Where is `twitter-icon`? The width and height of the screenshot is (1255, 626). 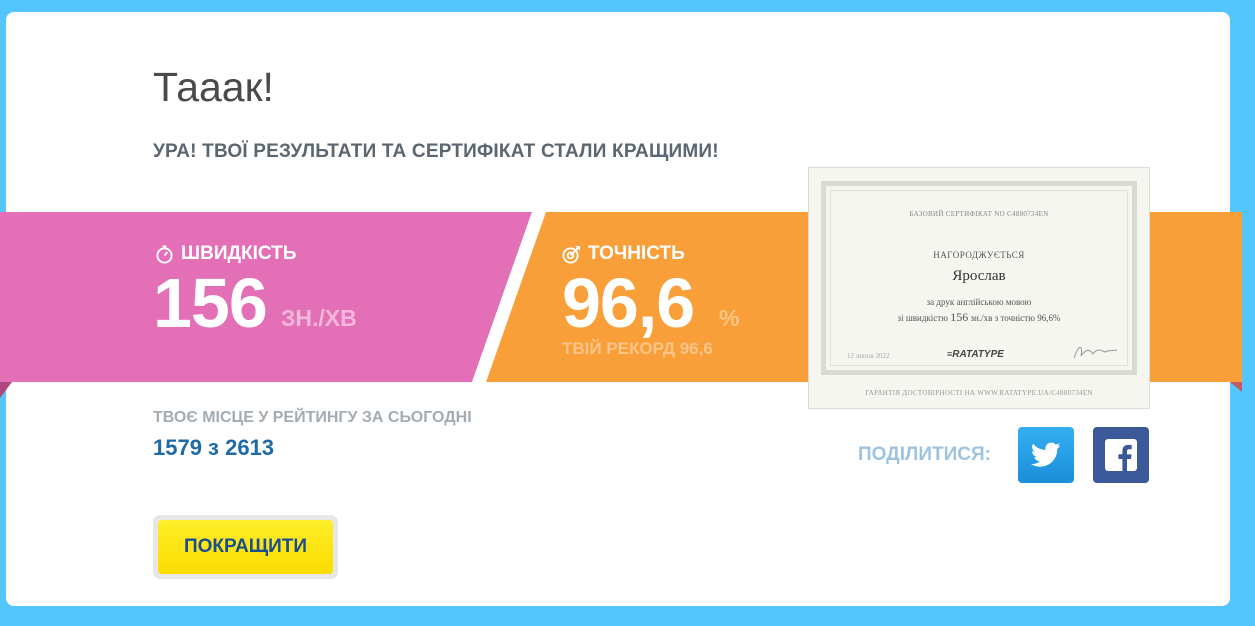
twitter-icon is located at coordinates (1046, 454).